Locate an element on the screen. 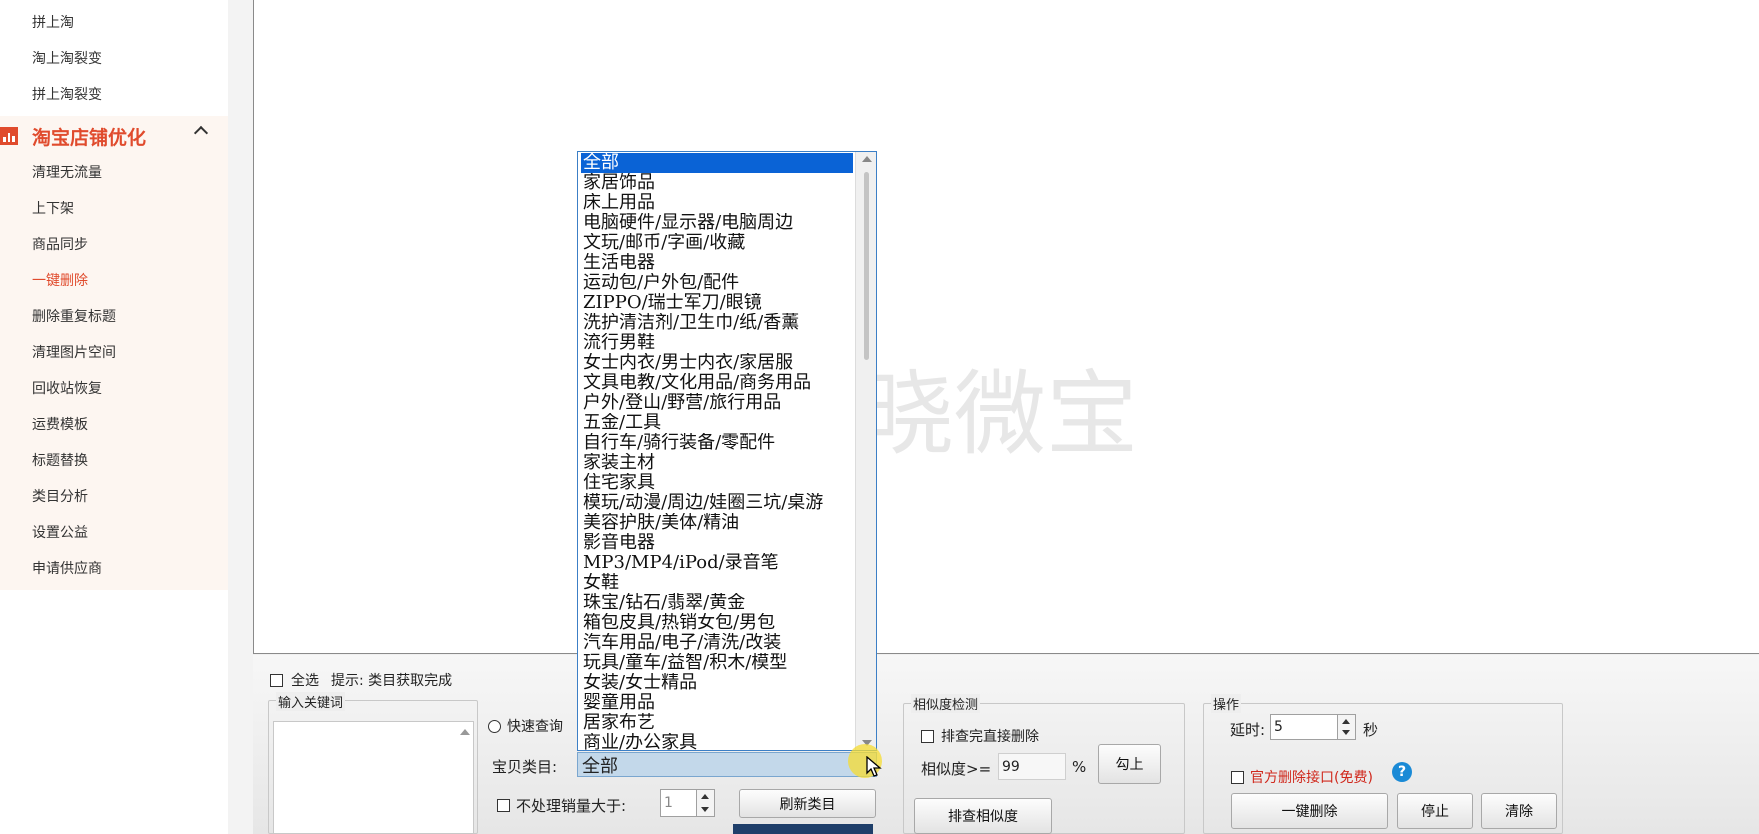  similarity-threshold-value: 99 is located at coordinates (1011, 766).